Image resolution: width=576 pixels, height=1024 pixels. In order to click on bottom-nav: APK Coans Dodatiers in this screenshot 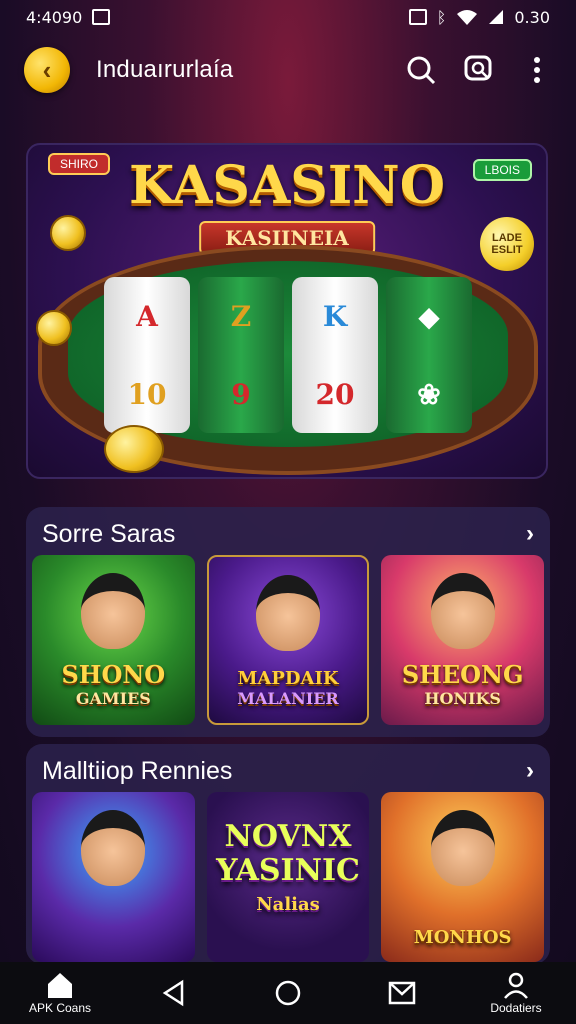, I will do `click(288, 993)`.